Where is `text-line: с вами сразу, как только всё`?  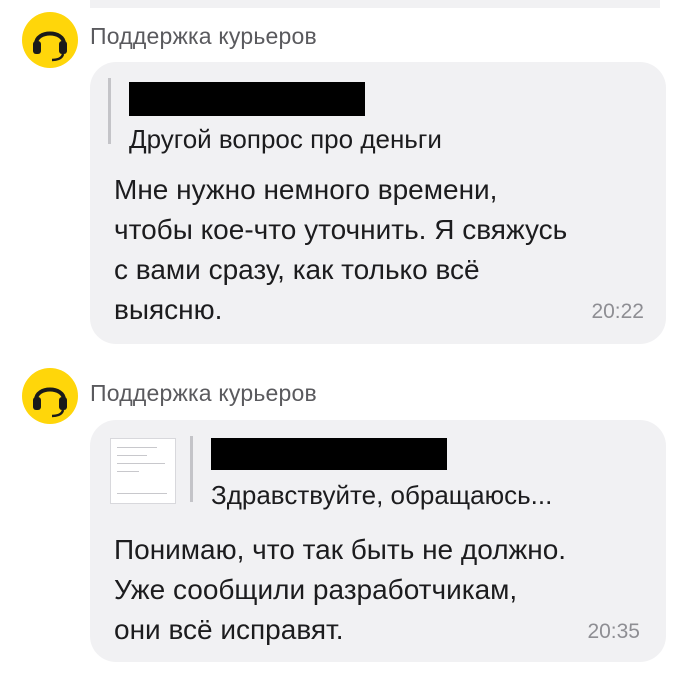 text-line: с вами сразу, как только всё is located at coordinates (297, 269).